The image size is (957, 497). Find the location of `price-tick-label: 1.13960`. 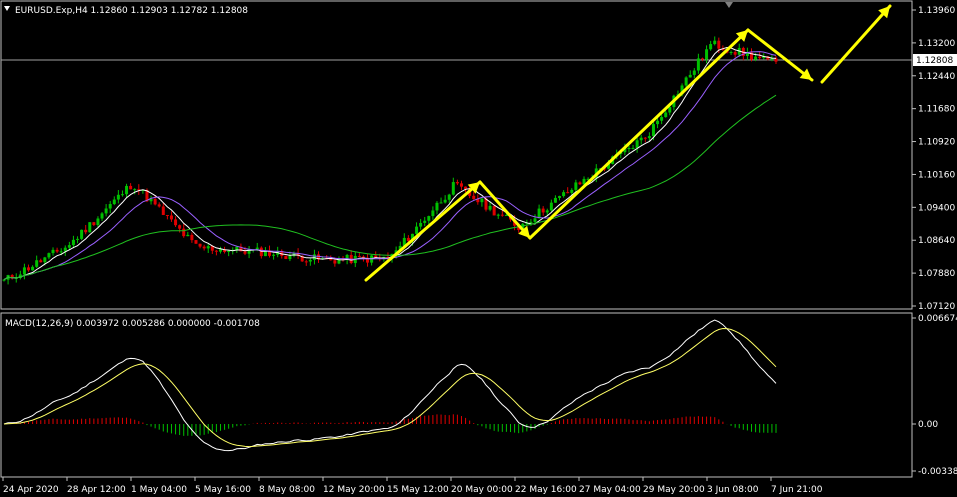

price-tick-label: 1.13960 is located at coordinates (936, 11).